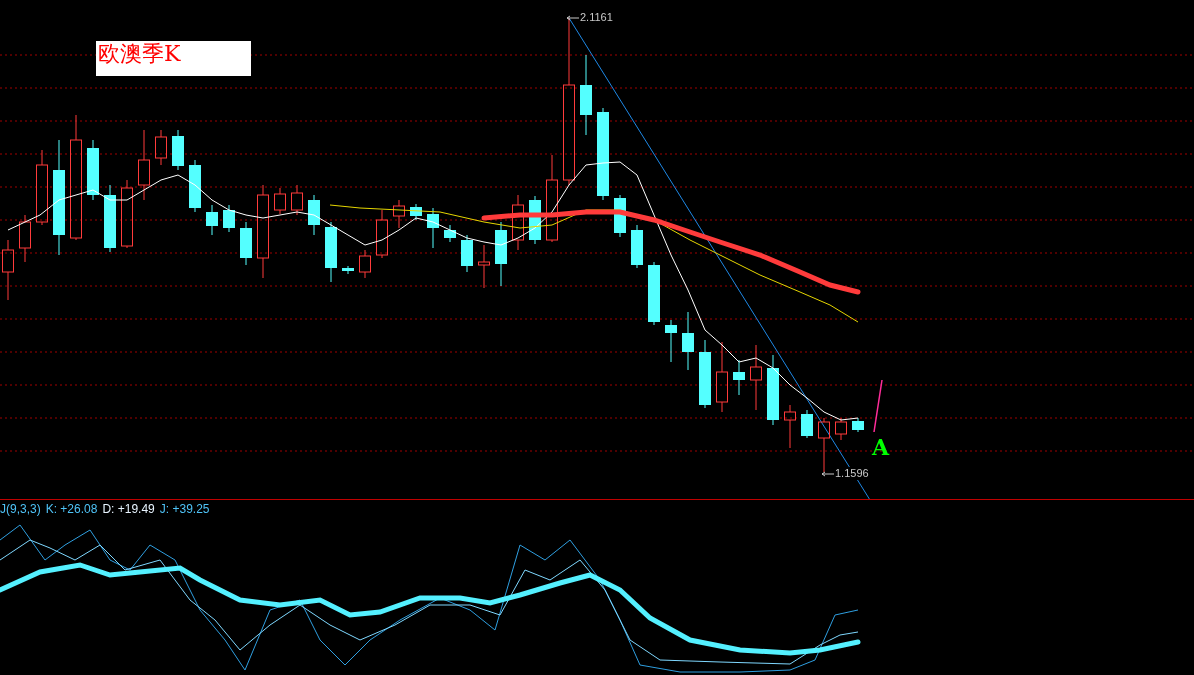 This screenshot has width=1194, height=675. I want to click on high-price-label: 2.1161, so click(596, 17).